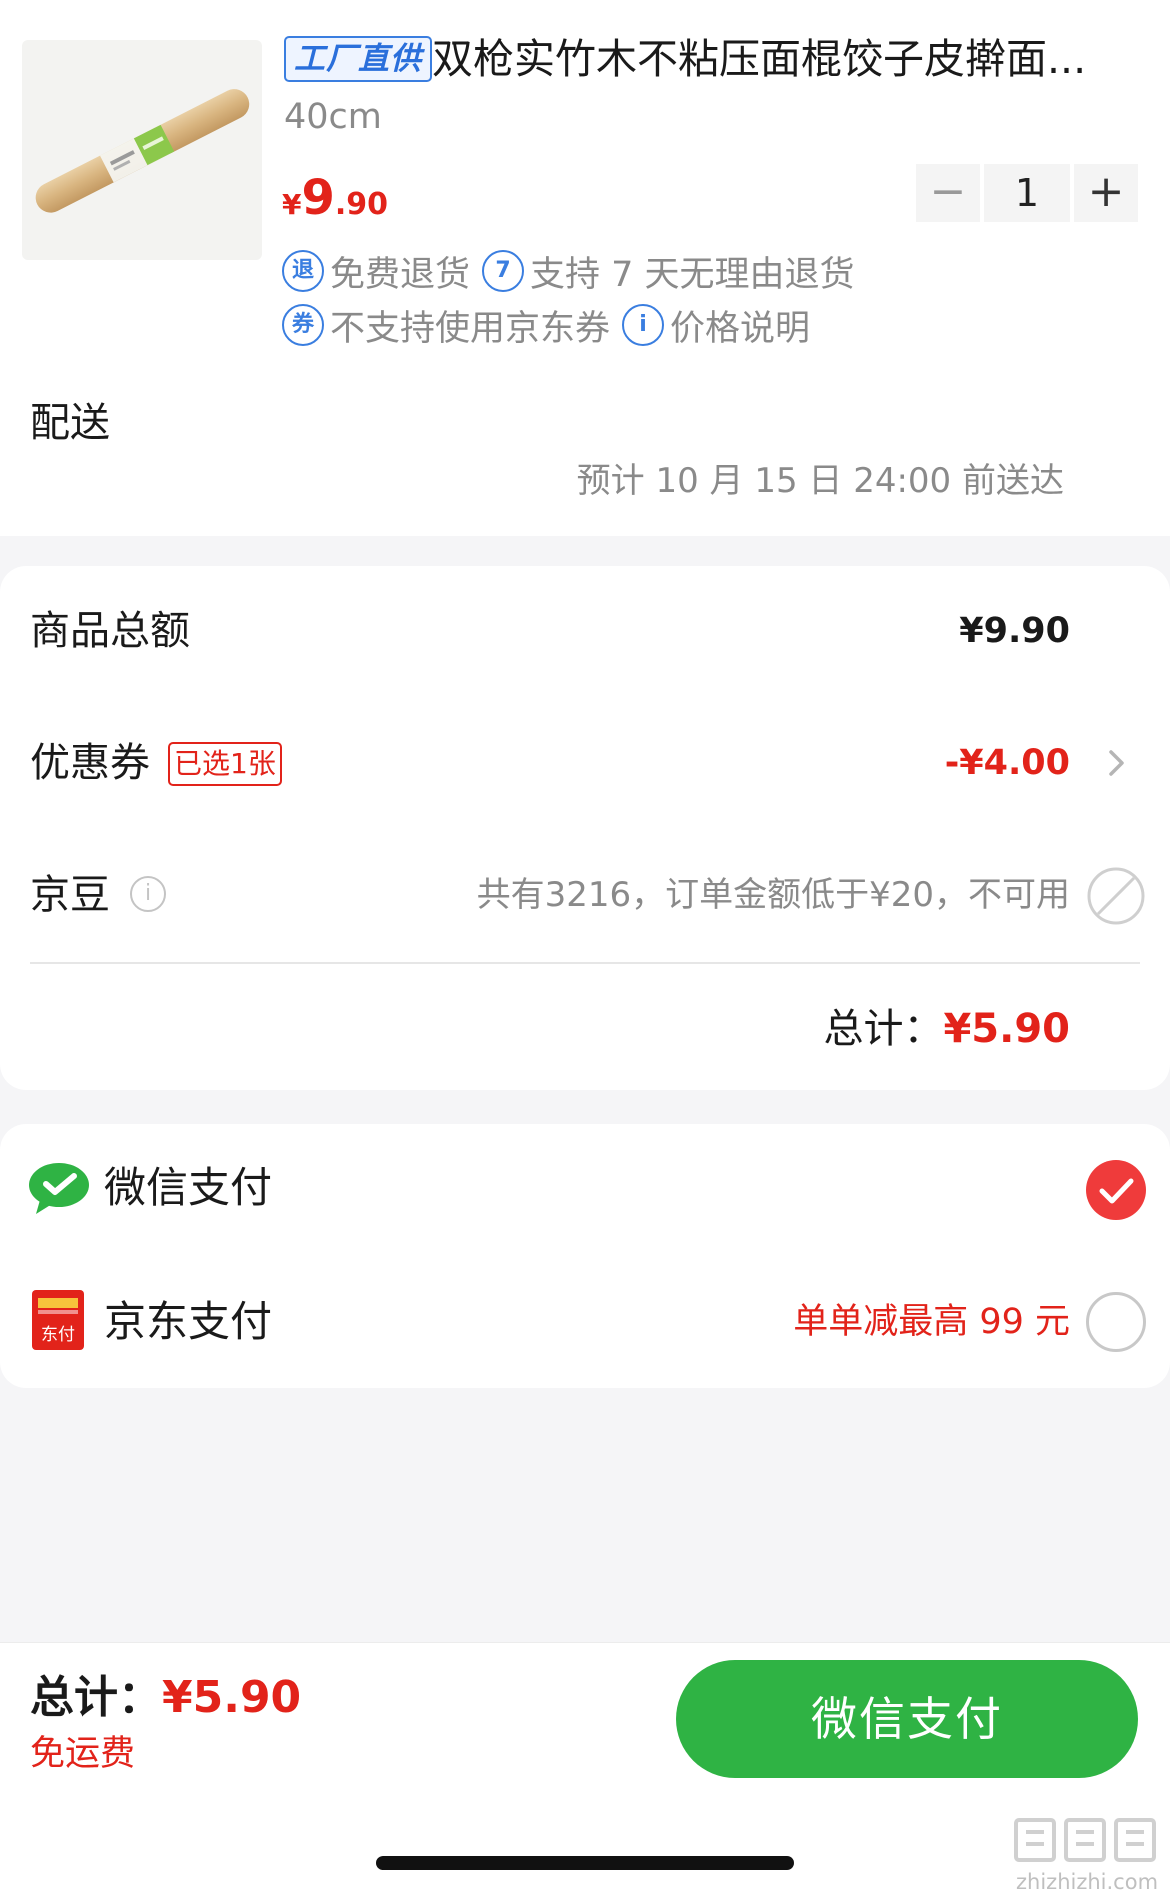 The image size is (1170, 1900). What do you see at coordinates (470, 328) in the screenshot?
I see `no-coupon-text: 不支持使用京东券` at bounding box center [470, 328].